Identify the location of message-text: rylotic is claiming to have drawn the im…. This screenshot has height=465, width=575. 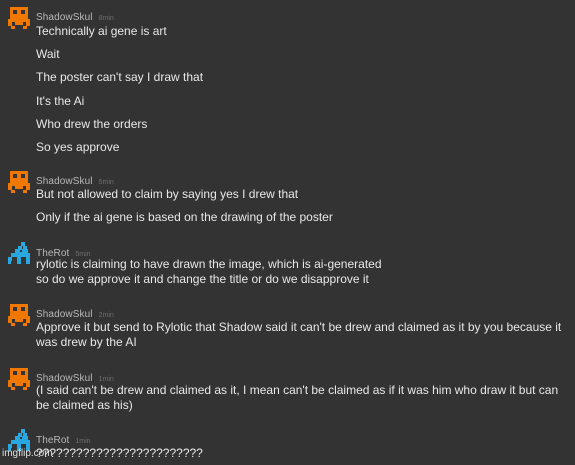
(209, 264).